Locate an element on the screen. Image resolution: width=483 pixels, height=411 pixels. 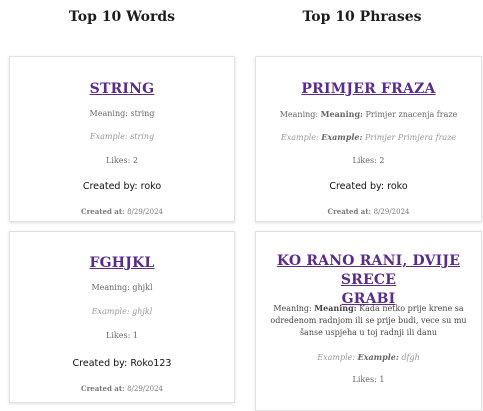
word-title-link: STRING is located at coordinates (122, 89).